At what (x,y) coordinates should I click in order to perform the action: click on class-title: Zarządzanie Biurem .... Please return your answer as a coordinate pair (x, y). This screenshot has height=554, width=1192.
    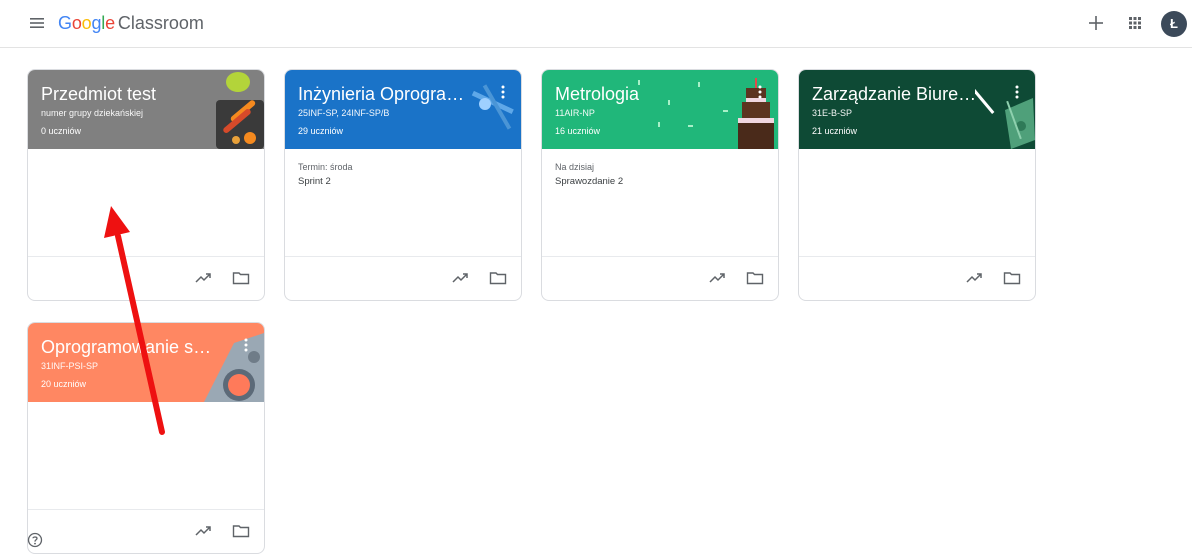
    Looking at the image, I should click on (899, 94).